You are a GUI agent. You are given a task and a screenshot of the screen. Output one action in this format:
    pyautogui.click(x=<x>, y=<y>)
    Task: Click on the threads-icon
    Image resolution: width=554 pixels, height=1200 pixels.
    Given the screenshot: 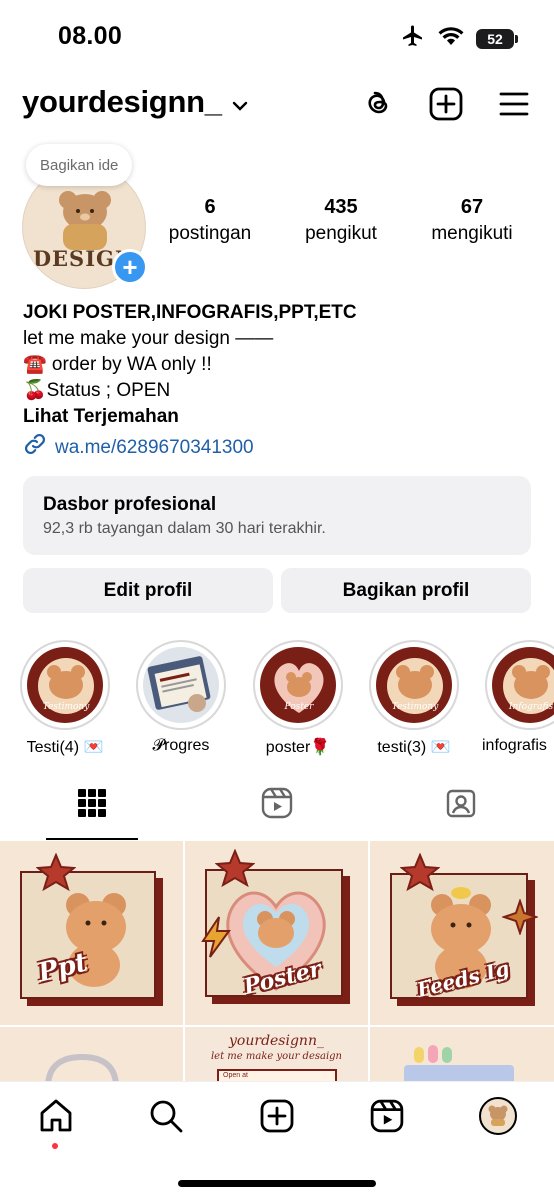 What is the action you would take?
    pyautogui.click(x=378, y=104)
    